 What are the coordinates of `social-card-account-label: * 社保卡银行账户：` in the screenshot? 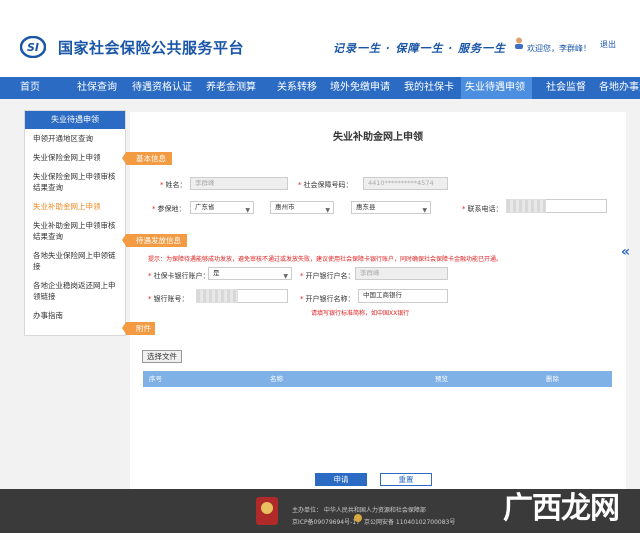 It's located at (179, 276).